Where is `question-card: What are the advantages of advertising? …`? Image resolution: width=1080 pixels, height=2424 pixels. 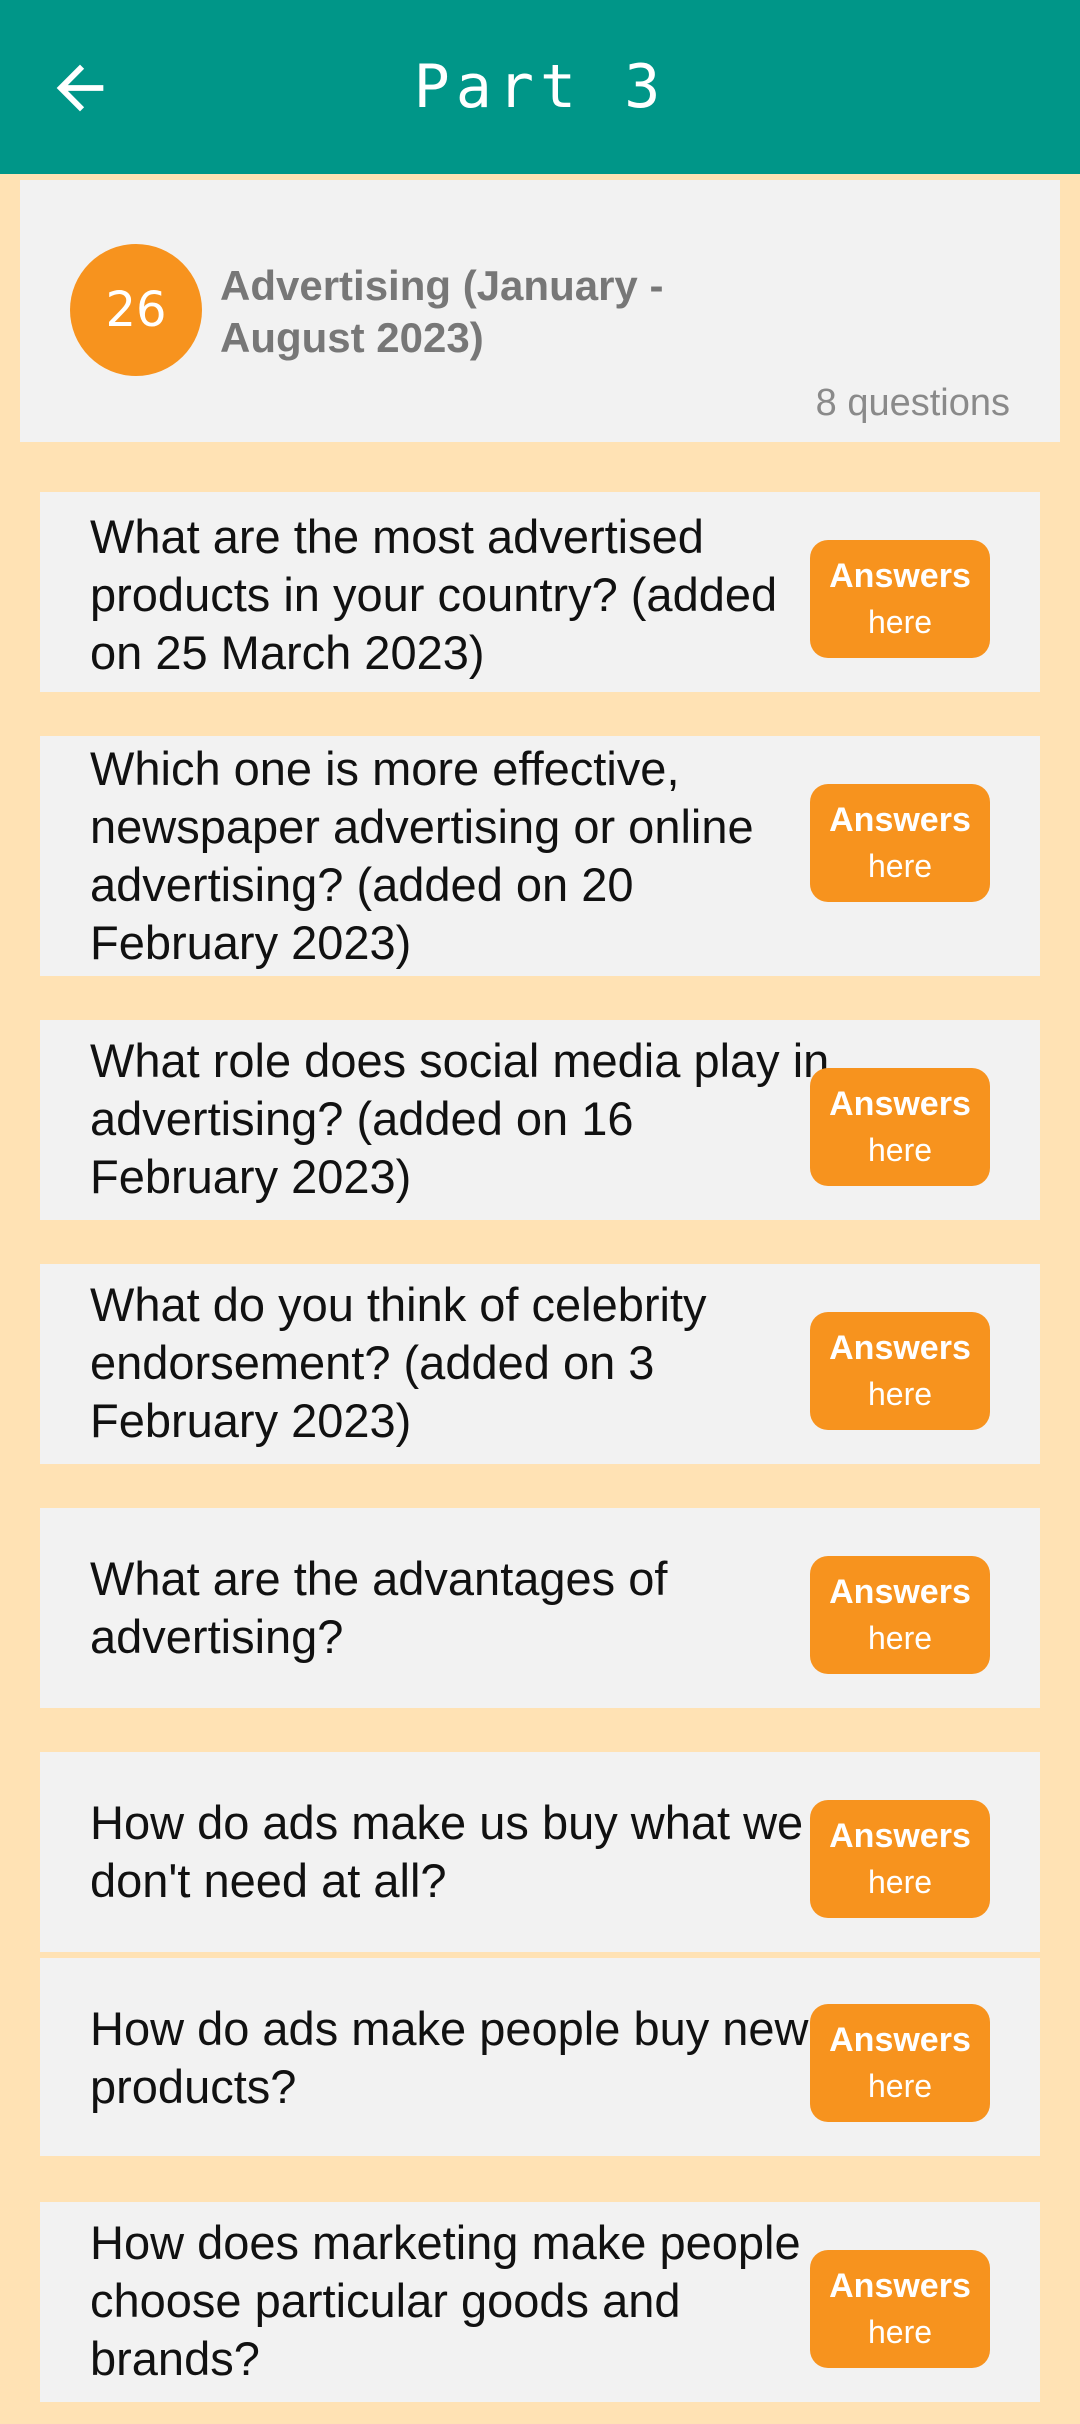 question-card: What are the advantages of advertising? … is located at coordinates (540, 1608).